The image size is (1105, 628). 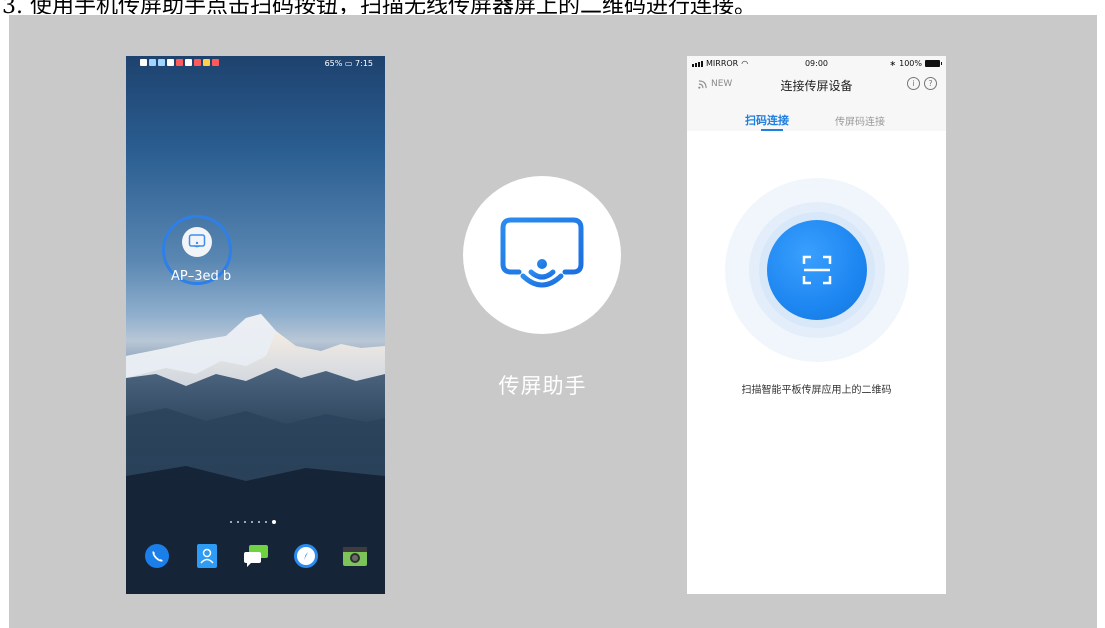 What do you see at coordinates (542, 386) in the screenshot?
I see `app-name: 传屏助手` at bounding box center [542, 386].